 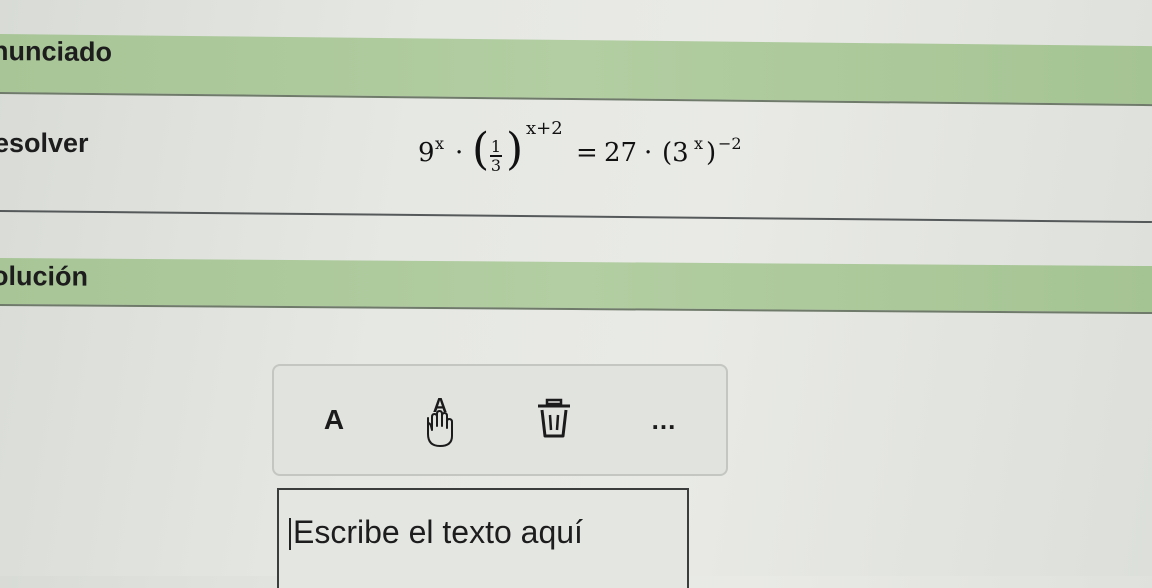 I want to click on fraction-denominator: 3, so click(x=496, y=165).